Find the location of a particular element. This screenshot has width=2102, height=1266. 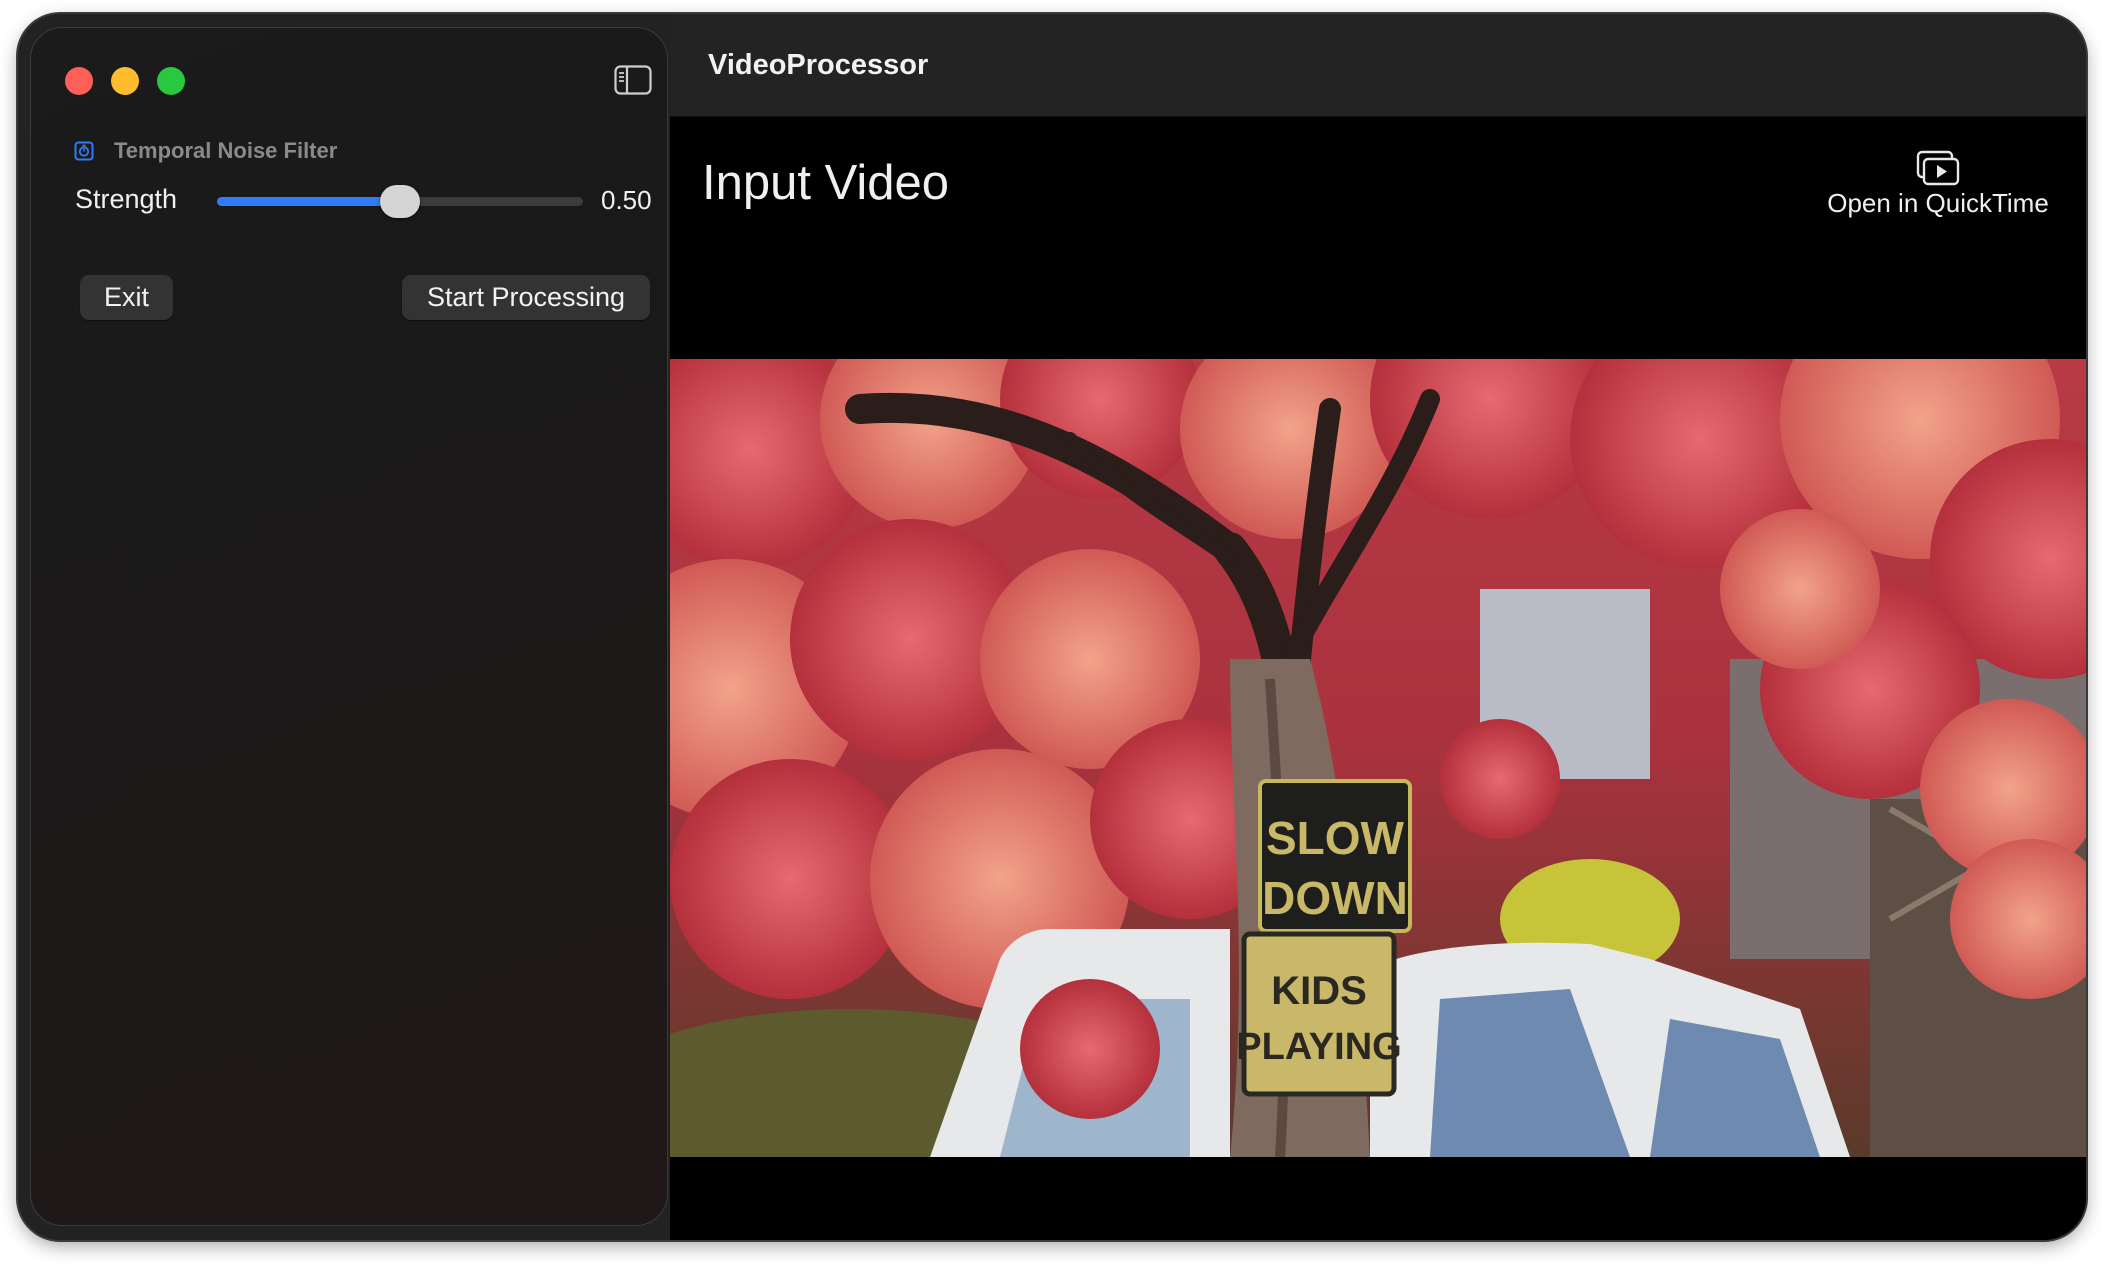

strength-slider-fill is located at coordinates (308, 201).